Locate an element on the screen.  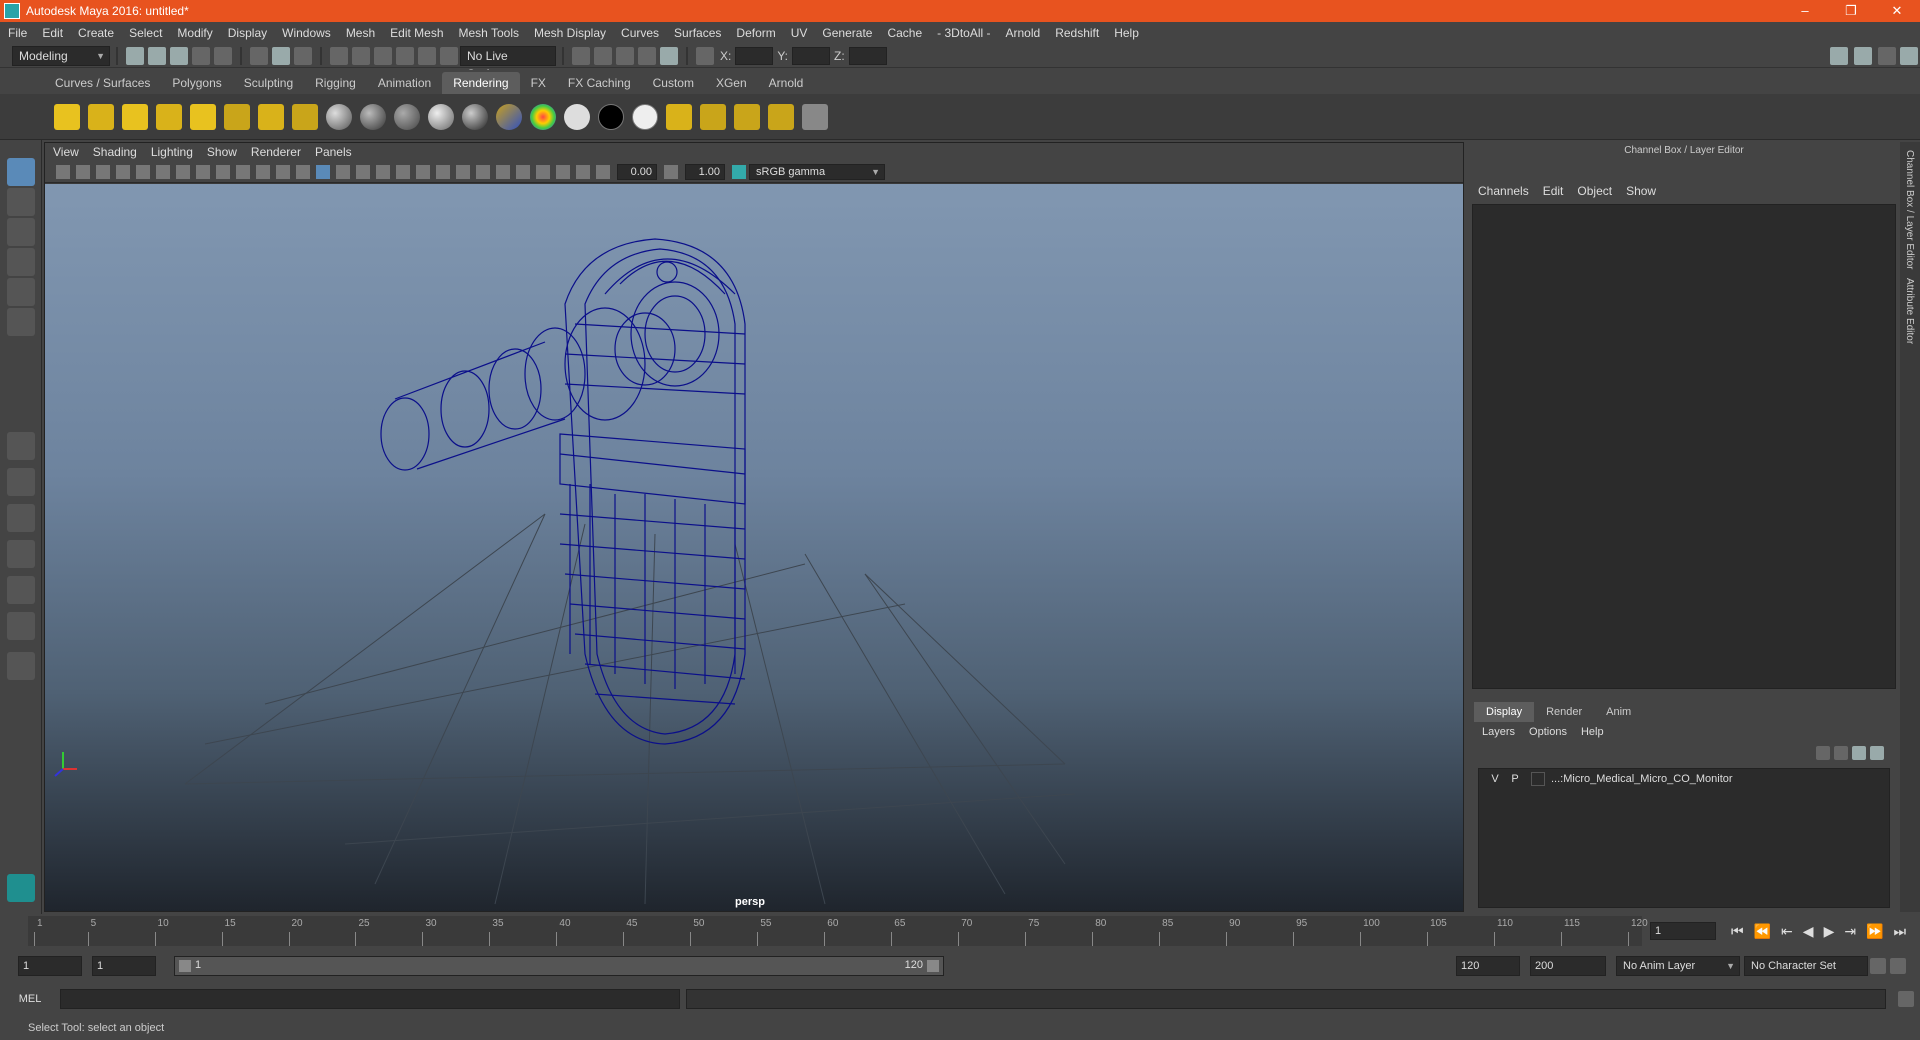
live-surface-field: No Live Surface is located at coordinates (508, 63).